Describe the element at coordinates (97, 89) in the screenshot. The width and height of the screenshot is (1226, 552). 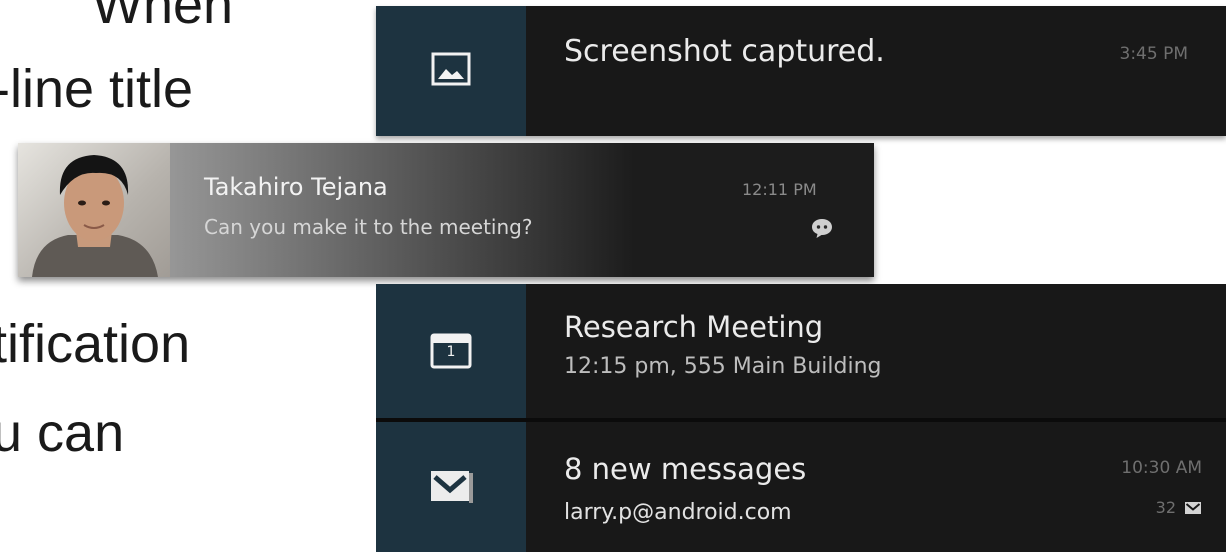
I see `background-text-line-2: -line title` at that location.